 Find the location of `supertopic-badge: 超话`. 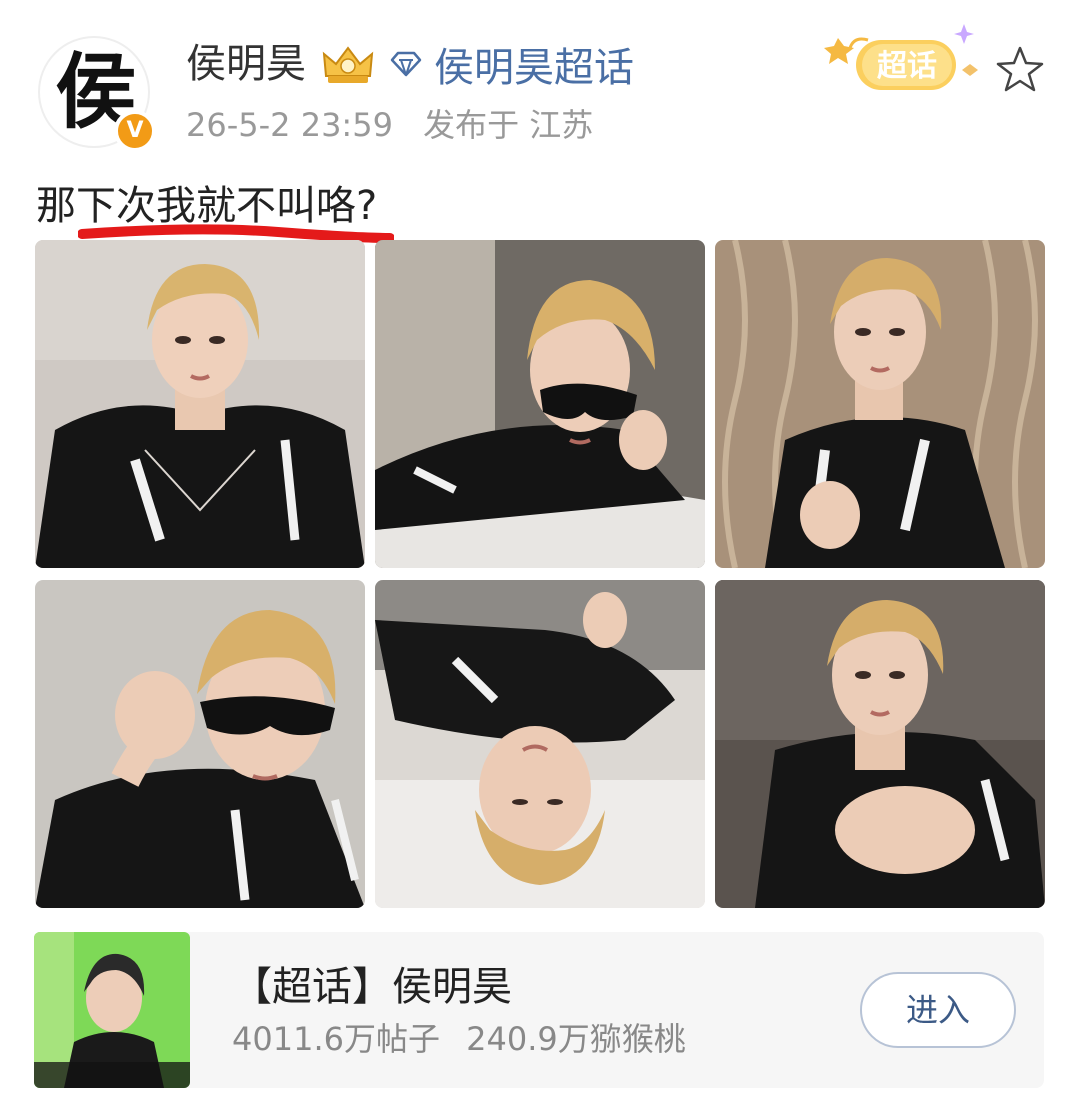

supertopic-badge: 超话 is located at coordinates (909, 60).